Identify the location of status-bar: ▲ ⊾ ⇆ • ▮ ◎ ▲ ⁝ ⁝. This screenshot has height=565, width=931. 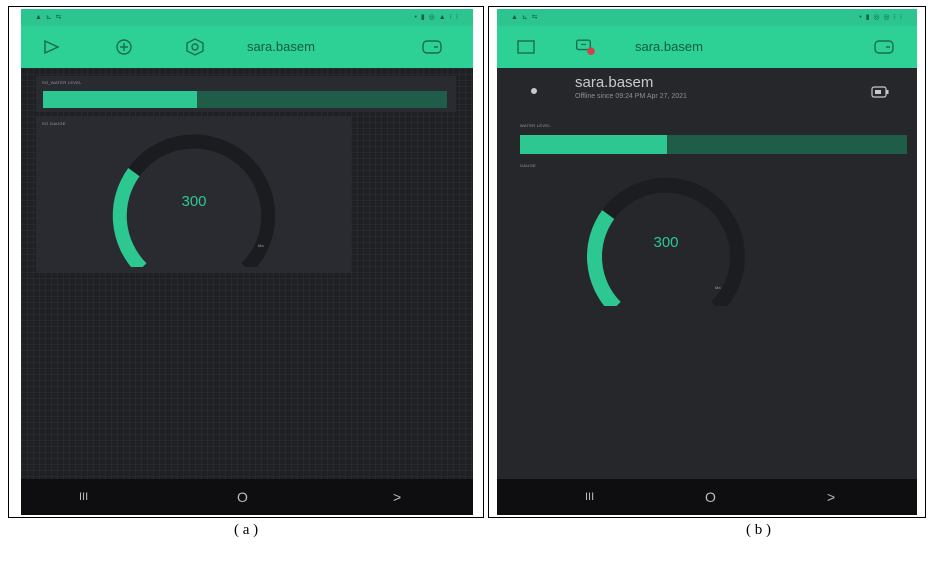
(247, 17).